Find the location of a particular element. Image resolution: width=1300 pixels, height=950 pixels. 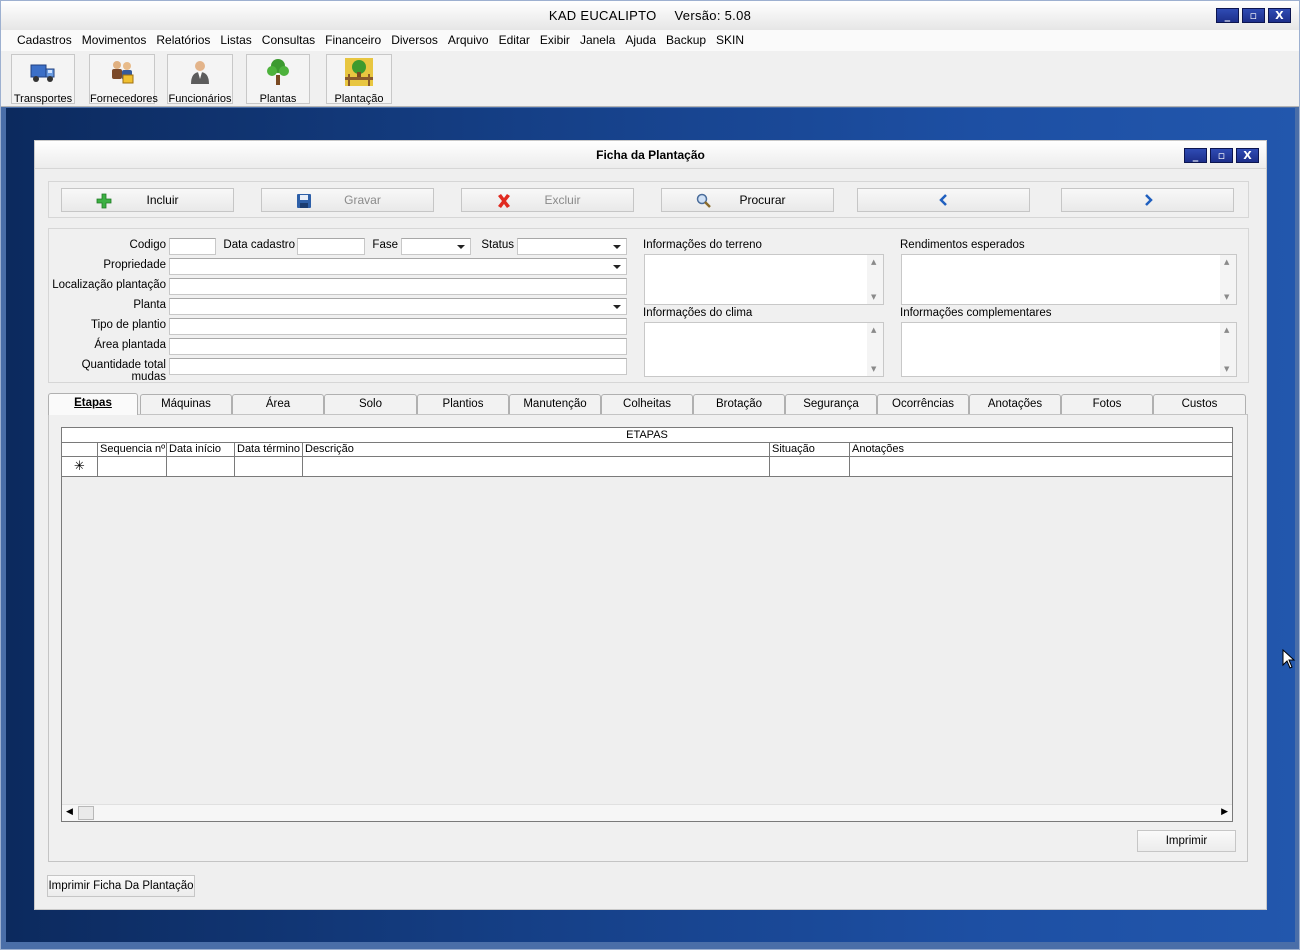

cell-situacao is located at coordinates (809, 466).